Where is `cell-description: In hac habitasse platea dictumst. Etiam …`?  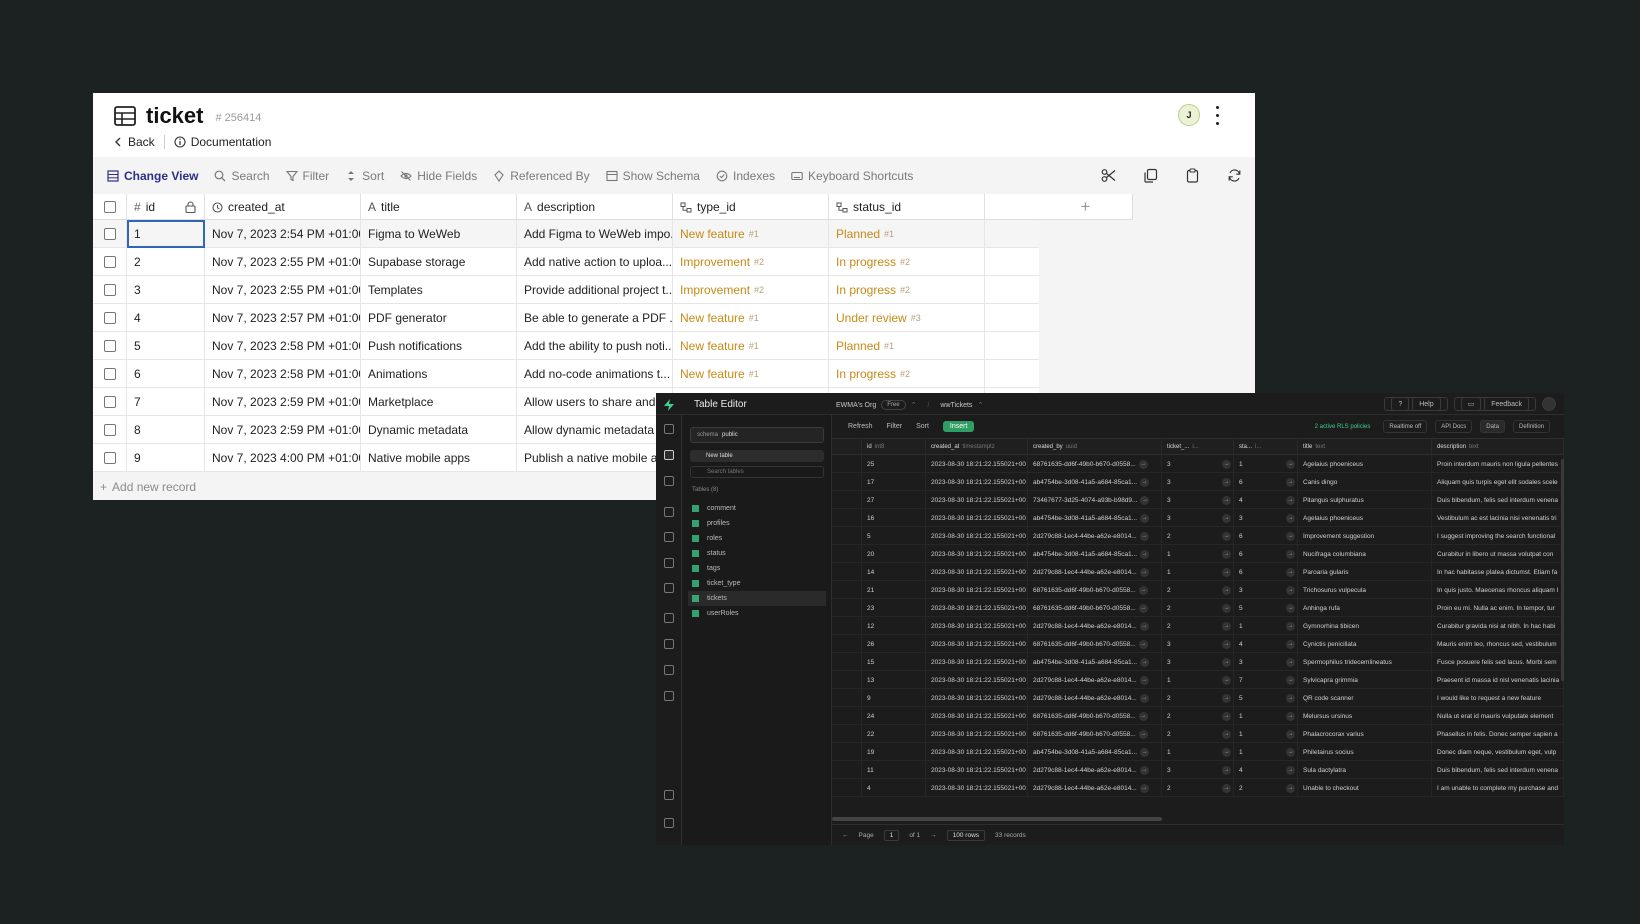
cell-description: In hac habitasse platea dictumst. Etiam … is located at coordinates (1498, 572).